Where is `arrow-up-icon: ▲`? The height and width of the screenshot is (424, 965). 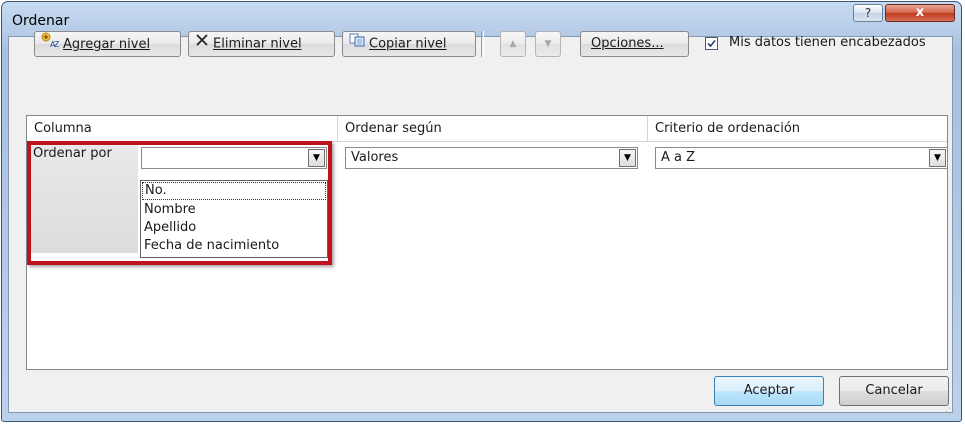 arrow-up-icon: ▲ is located at coordinates (513, 44).